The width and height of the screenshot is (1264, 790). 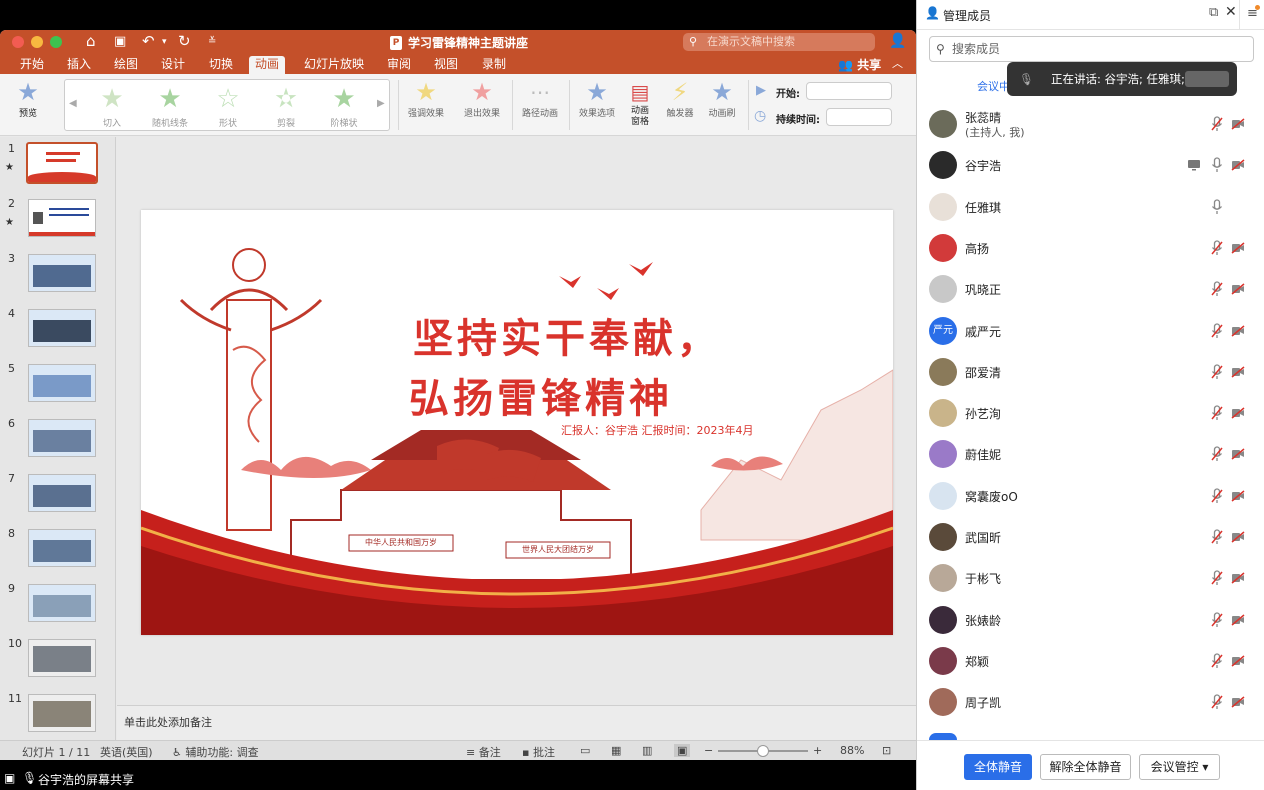 I want to click on menu-icon: ≡, so click(x=1251, y=15).